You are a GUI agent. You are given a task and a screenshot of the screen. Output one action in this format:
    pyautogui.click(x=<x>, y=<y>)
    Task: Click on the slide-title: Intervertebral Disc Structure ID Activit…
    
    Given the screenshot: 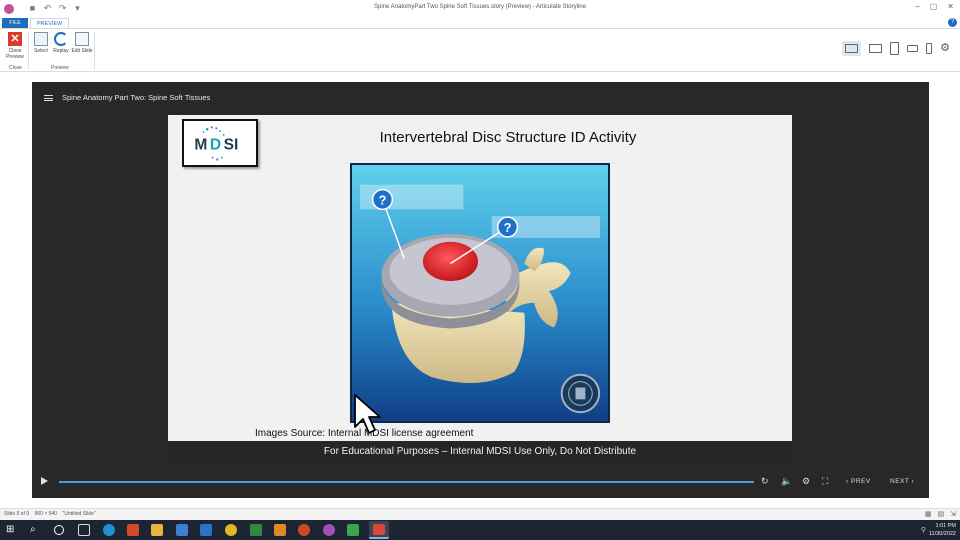 What is the action you would take?
    pyautogui.click(x=508, y=137)
    